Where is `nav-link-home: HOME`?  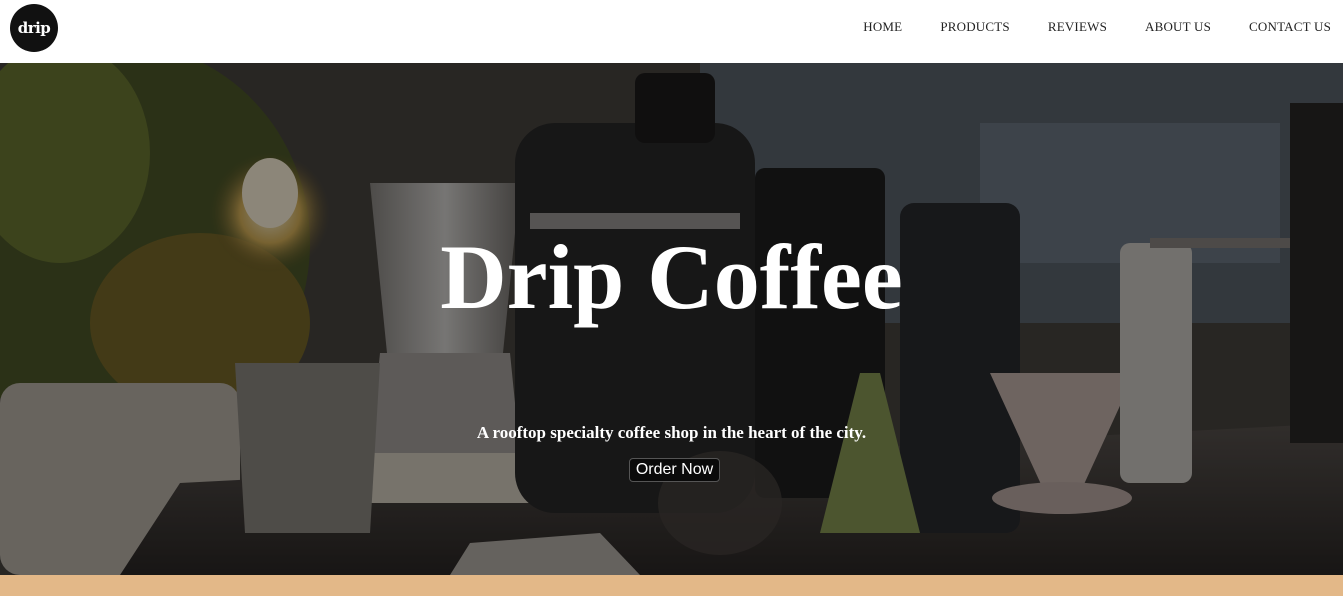 nav-link-home: HOME is located at coordinates (882, 27).